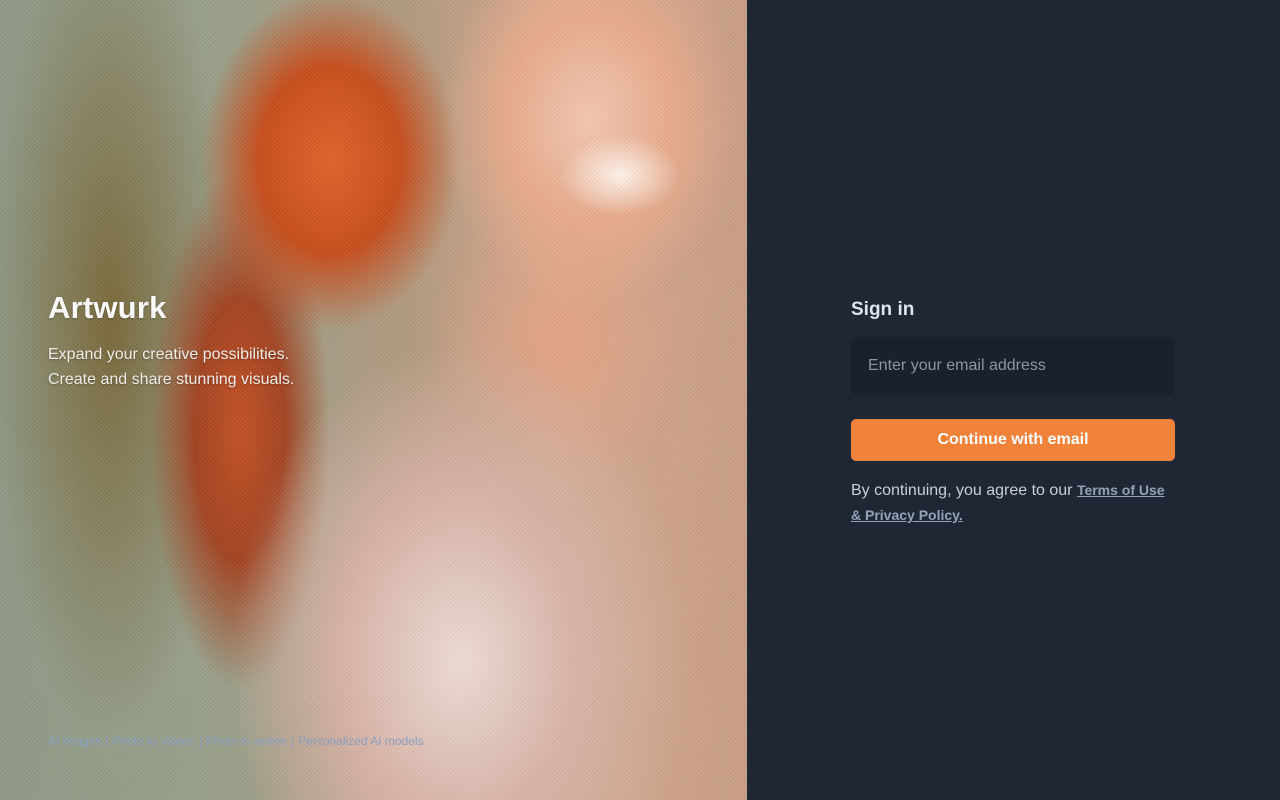  Describe the element at coordinates (169, 354) in the screenshot. I see `tagline-line-1: Expand your creative possibilities.` at that location.